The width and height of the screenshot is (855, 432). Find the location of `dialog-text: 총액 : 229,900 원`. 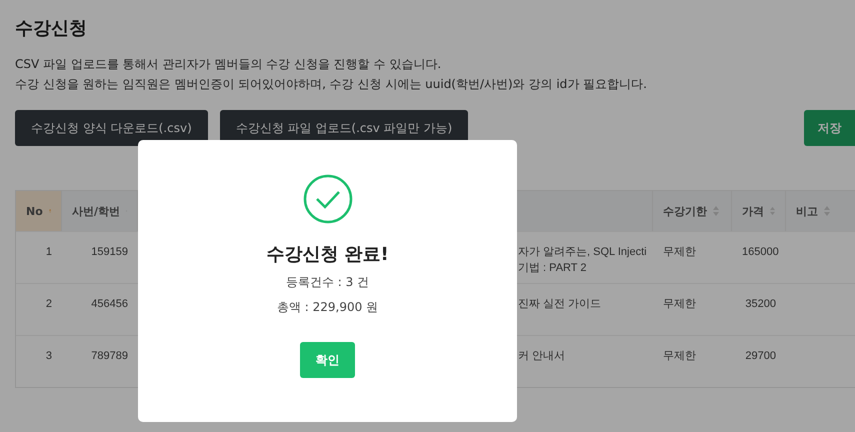

dialog-text: 총액 : 229,900 원 is located at coordinates (327, 307).